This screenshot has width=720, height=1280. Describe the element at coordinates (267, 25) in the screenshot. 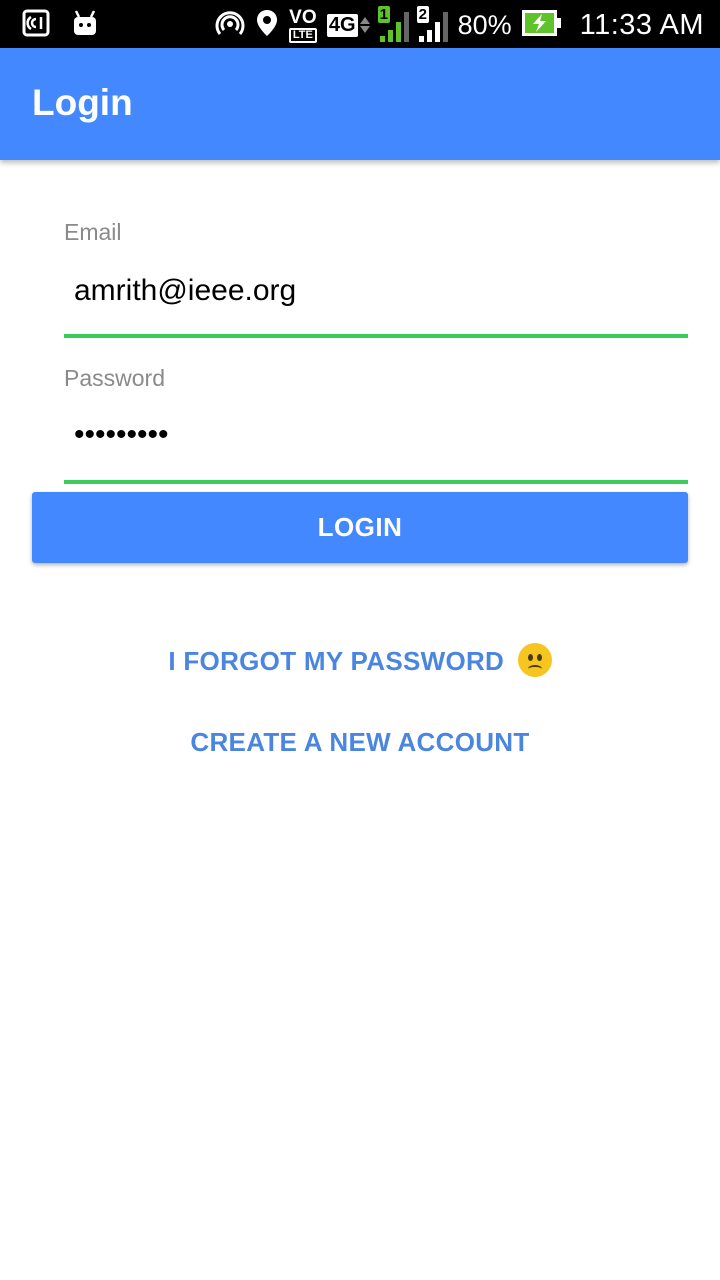

I see `location-icon` at that location.